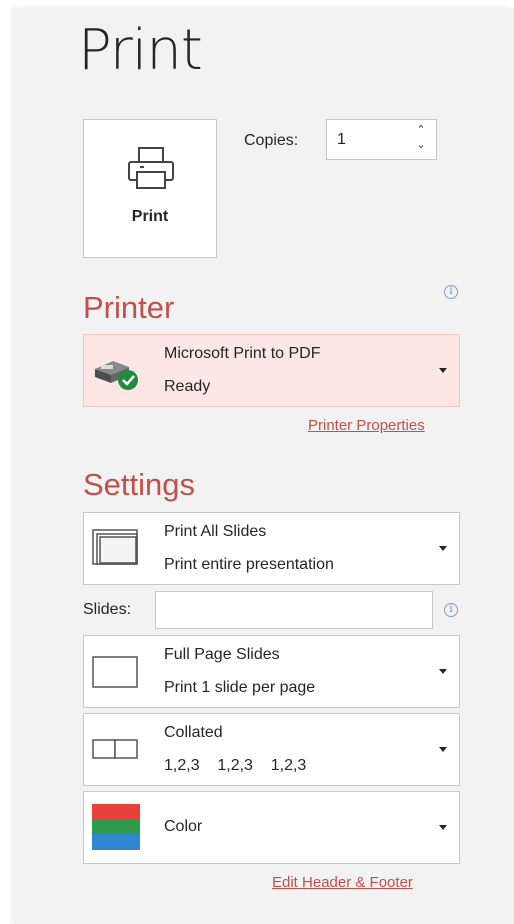 The height and width of the screenshot is (924, 514). I want to click on collated-icon, so click(116, 752).